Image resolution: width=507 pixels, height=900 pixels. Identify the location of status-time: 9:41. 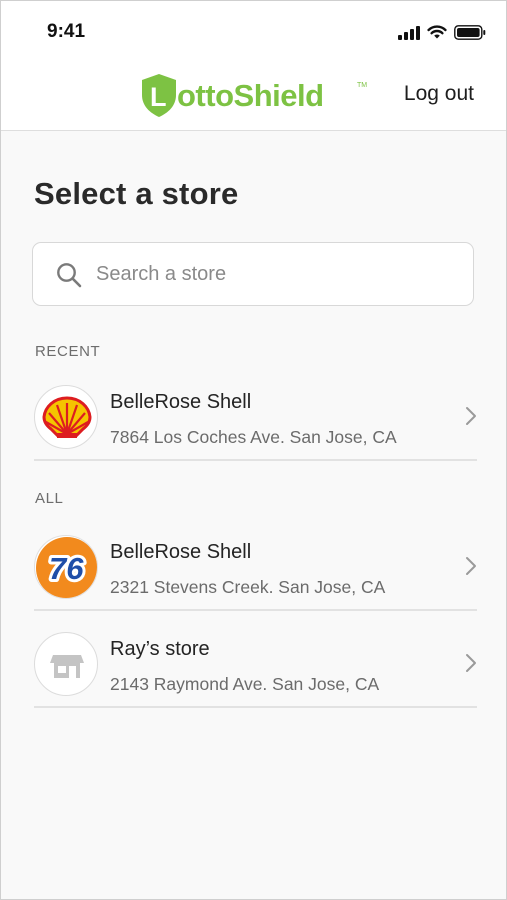
(66, 31).